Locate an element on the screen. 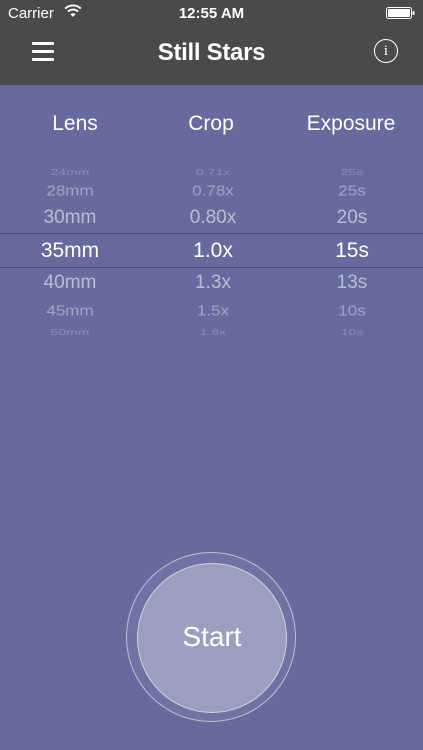  picker-row: 24mm is located at coordinates (70, 172).